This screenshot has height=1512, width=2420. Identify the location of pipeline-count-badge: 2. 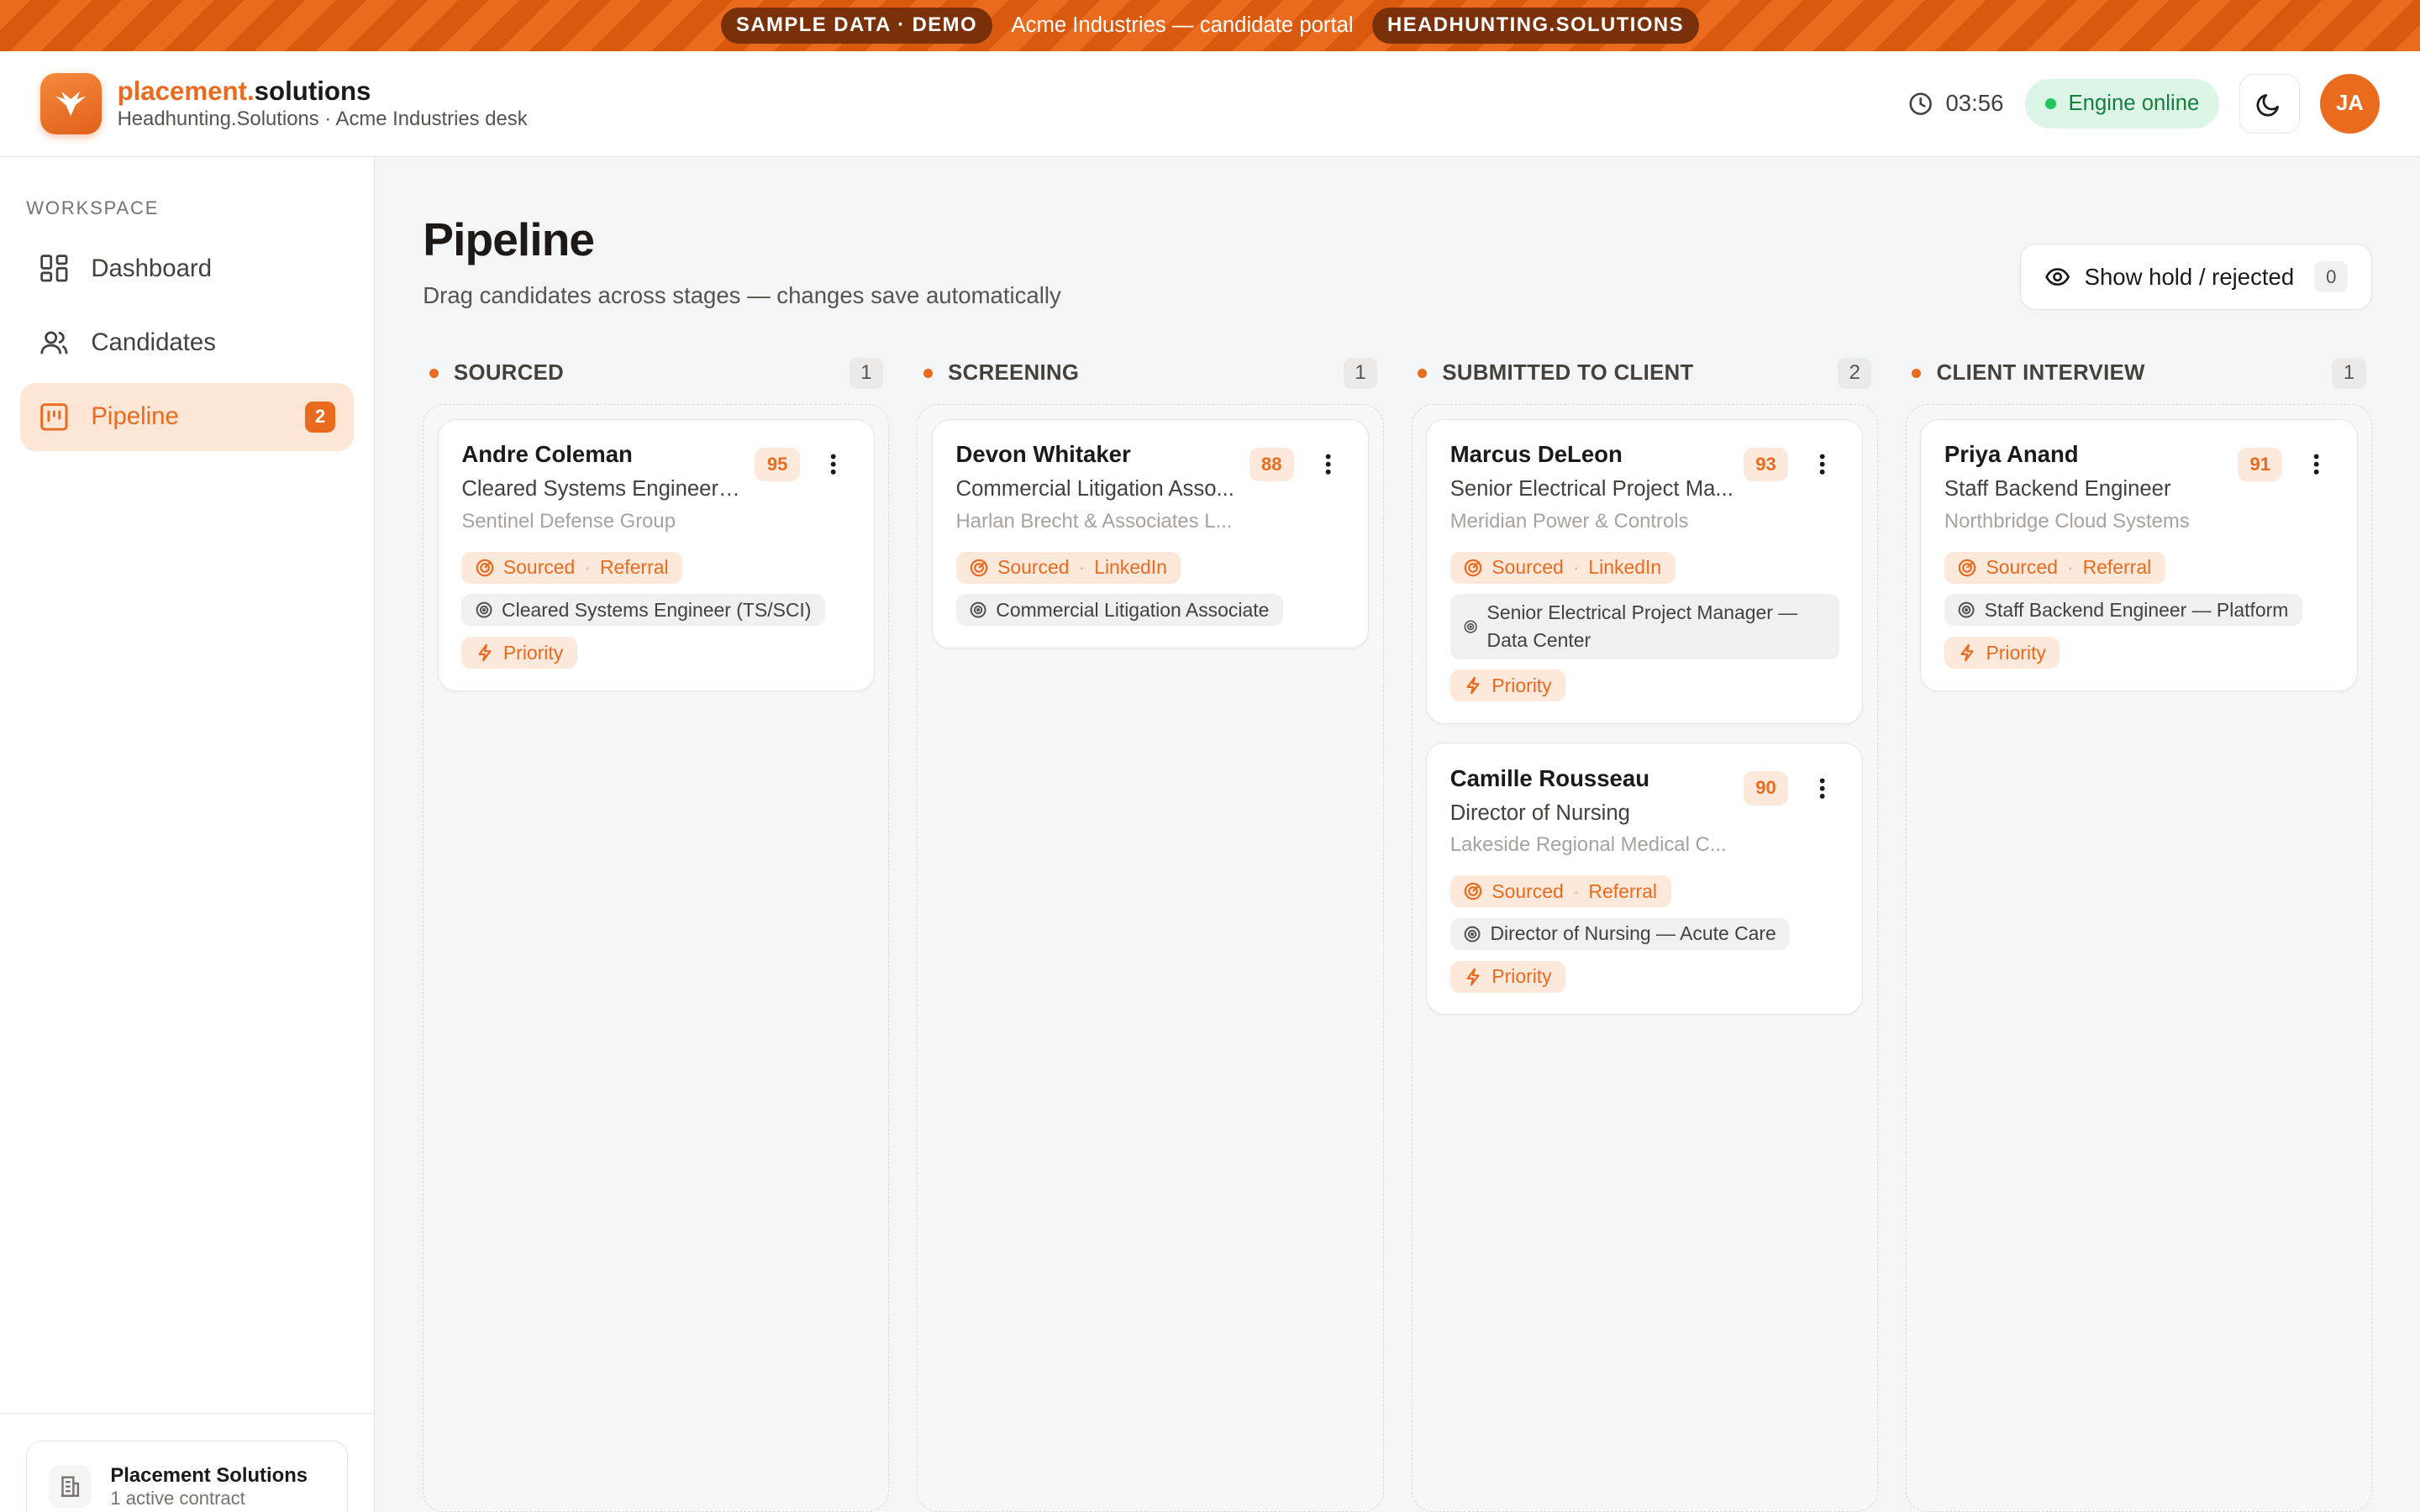
(320, 417).